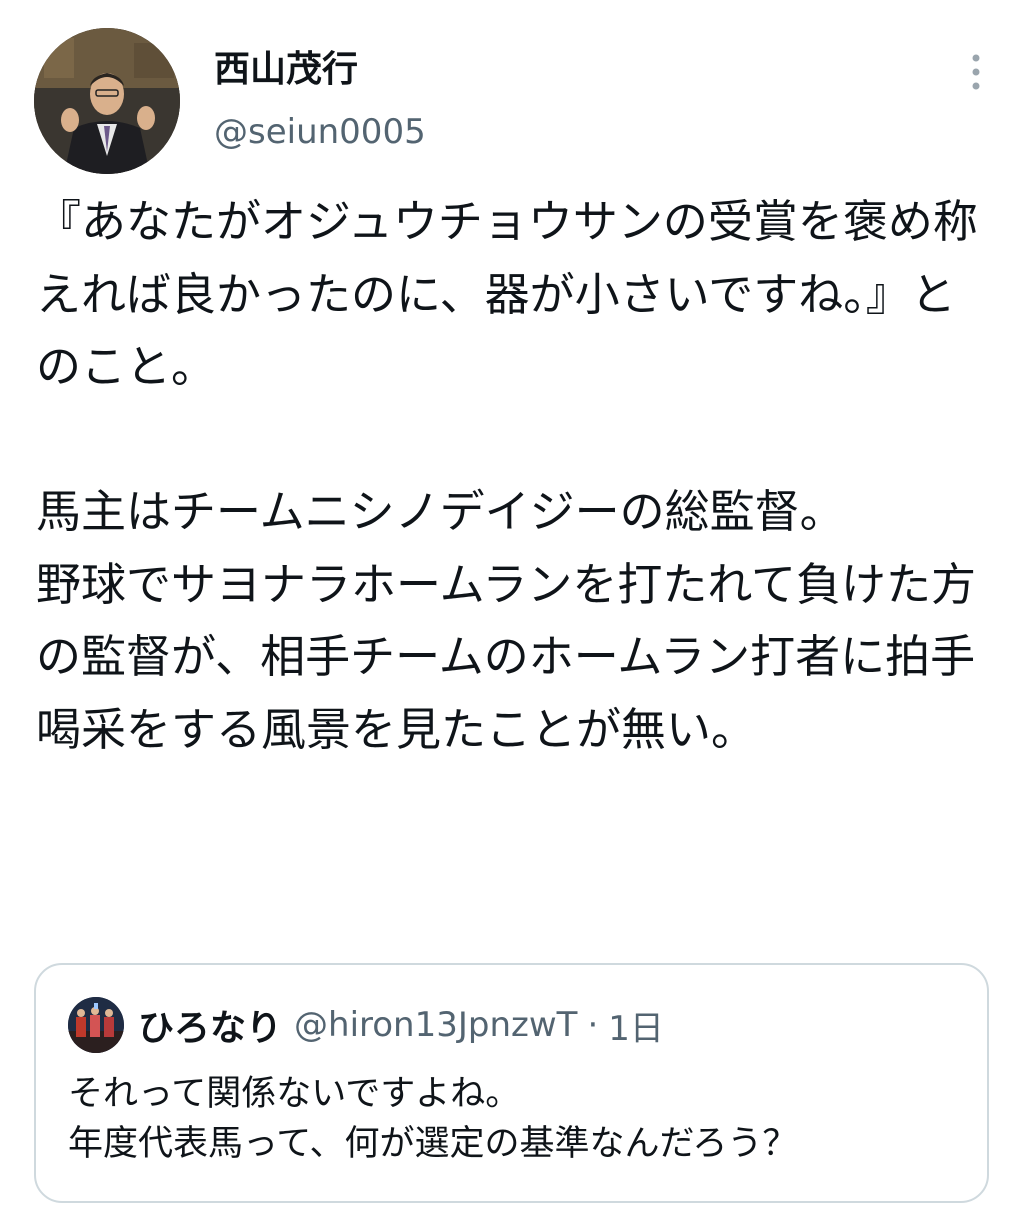 This screenshot has height=1223, width=1024. I want to click on tweet-header: 西山茂行 @seiun0005, so click(514, 103).